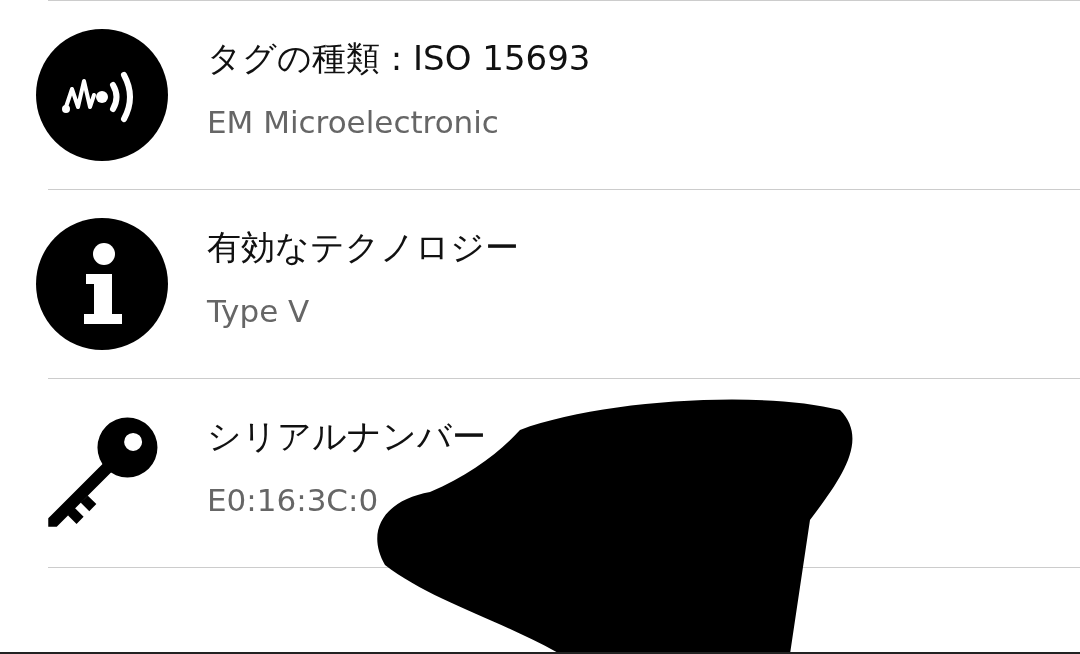 Image resolution: width=1080 pixels, height=654 pixels. What do you see at coordinates (363, 247) in the screenshot?
I see `row-title: 有効なテクノロジー` at bounding box center [363, 247].